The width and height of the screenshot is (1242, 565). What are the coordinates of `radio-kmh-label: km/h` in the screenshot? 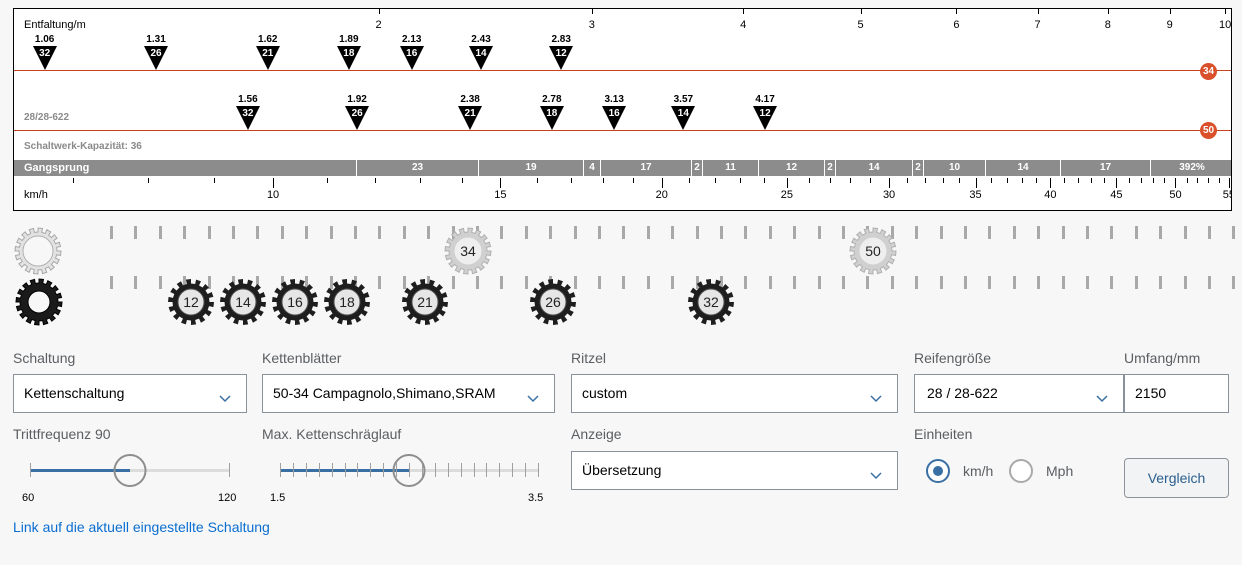 It's located at (978, 471).